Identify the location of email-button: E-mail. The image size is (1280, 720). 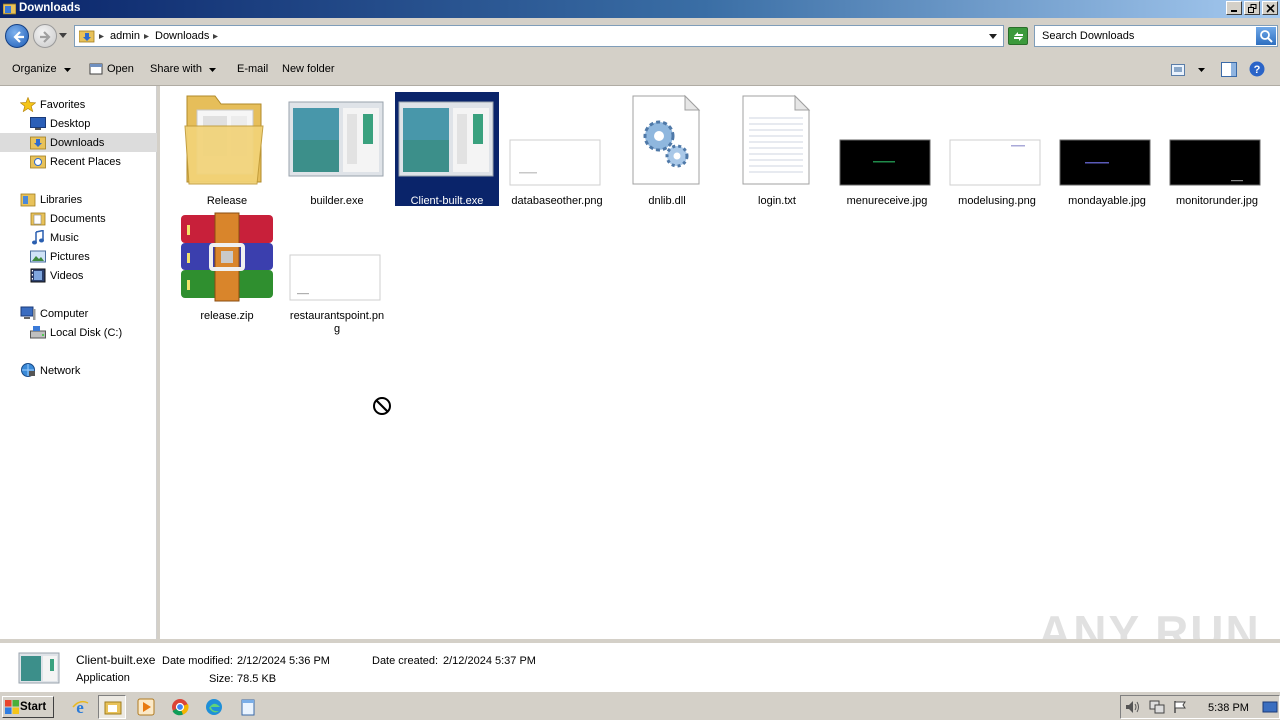
(252, 69).